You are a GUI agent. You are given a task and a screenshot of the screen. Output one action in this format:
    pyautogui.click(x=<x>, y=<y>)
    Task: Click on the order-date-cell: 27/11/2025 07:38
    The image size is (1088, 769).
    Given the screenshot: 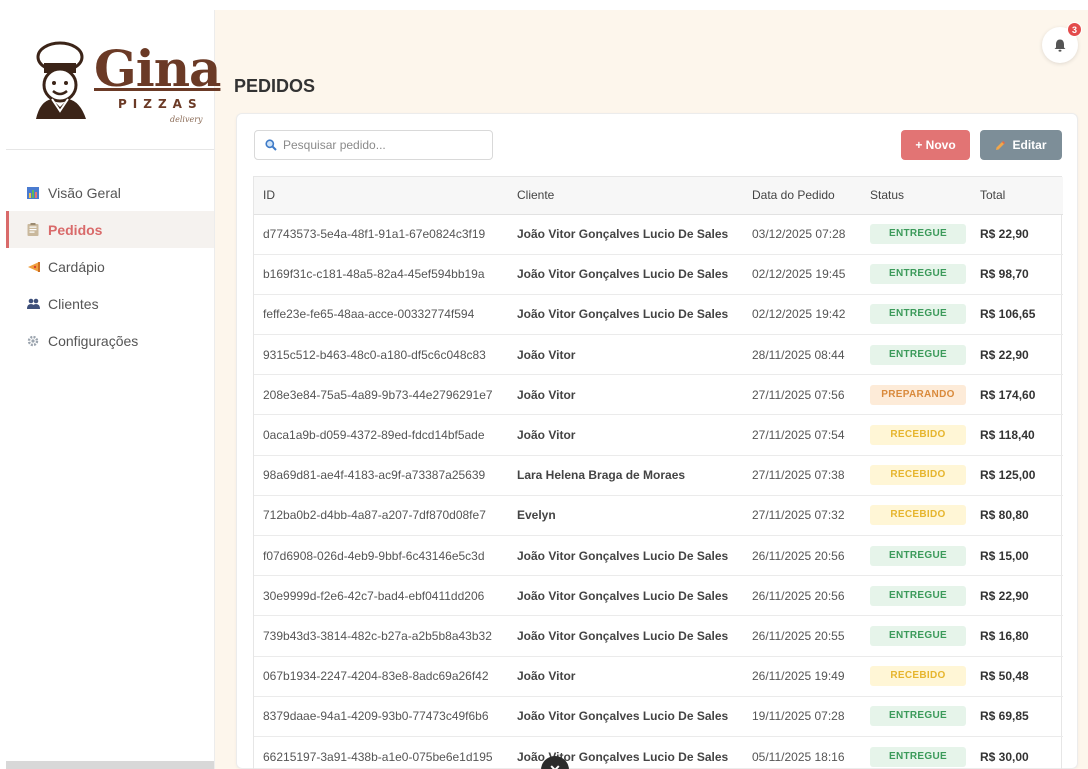 What is the action you would take?
    pyautogui.click(x=802, y=475)
    